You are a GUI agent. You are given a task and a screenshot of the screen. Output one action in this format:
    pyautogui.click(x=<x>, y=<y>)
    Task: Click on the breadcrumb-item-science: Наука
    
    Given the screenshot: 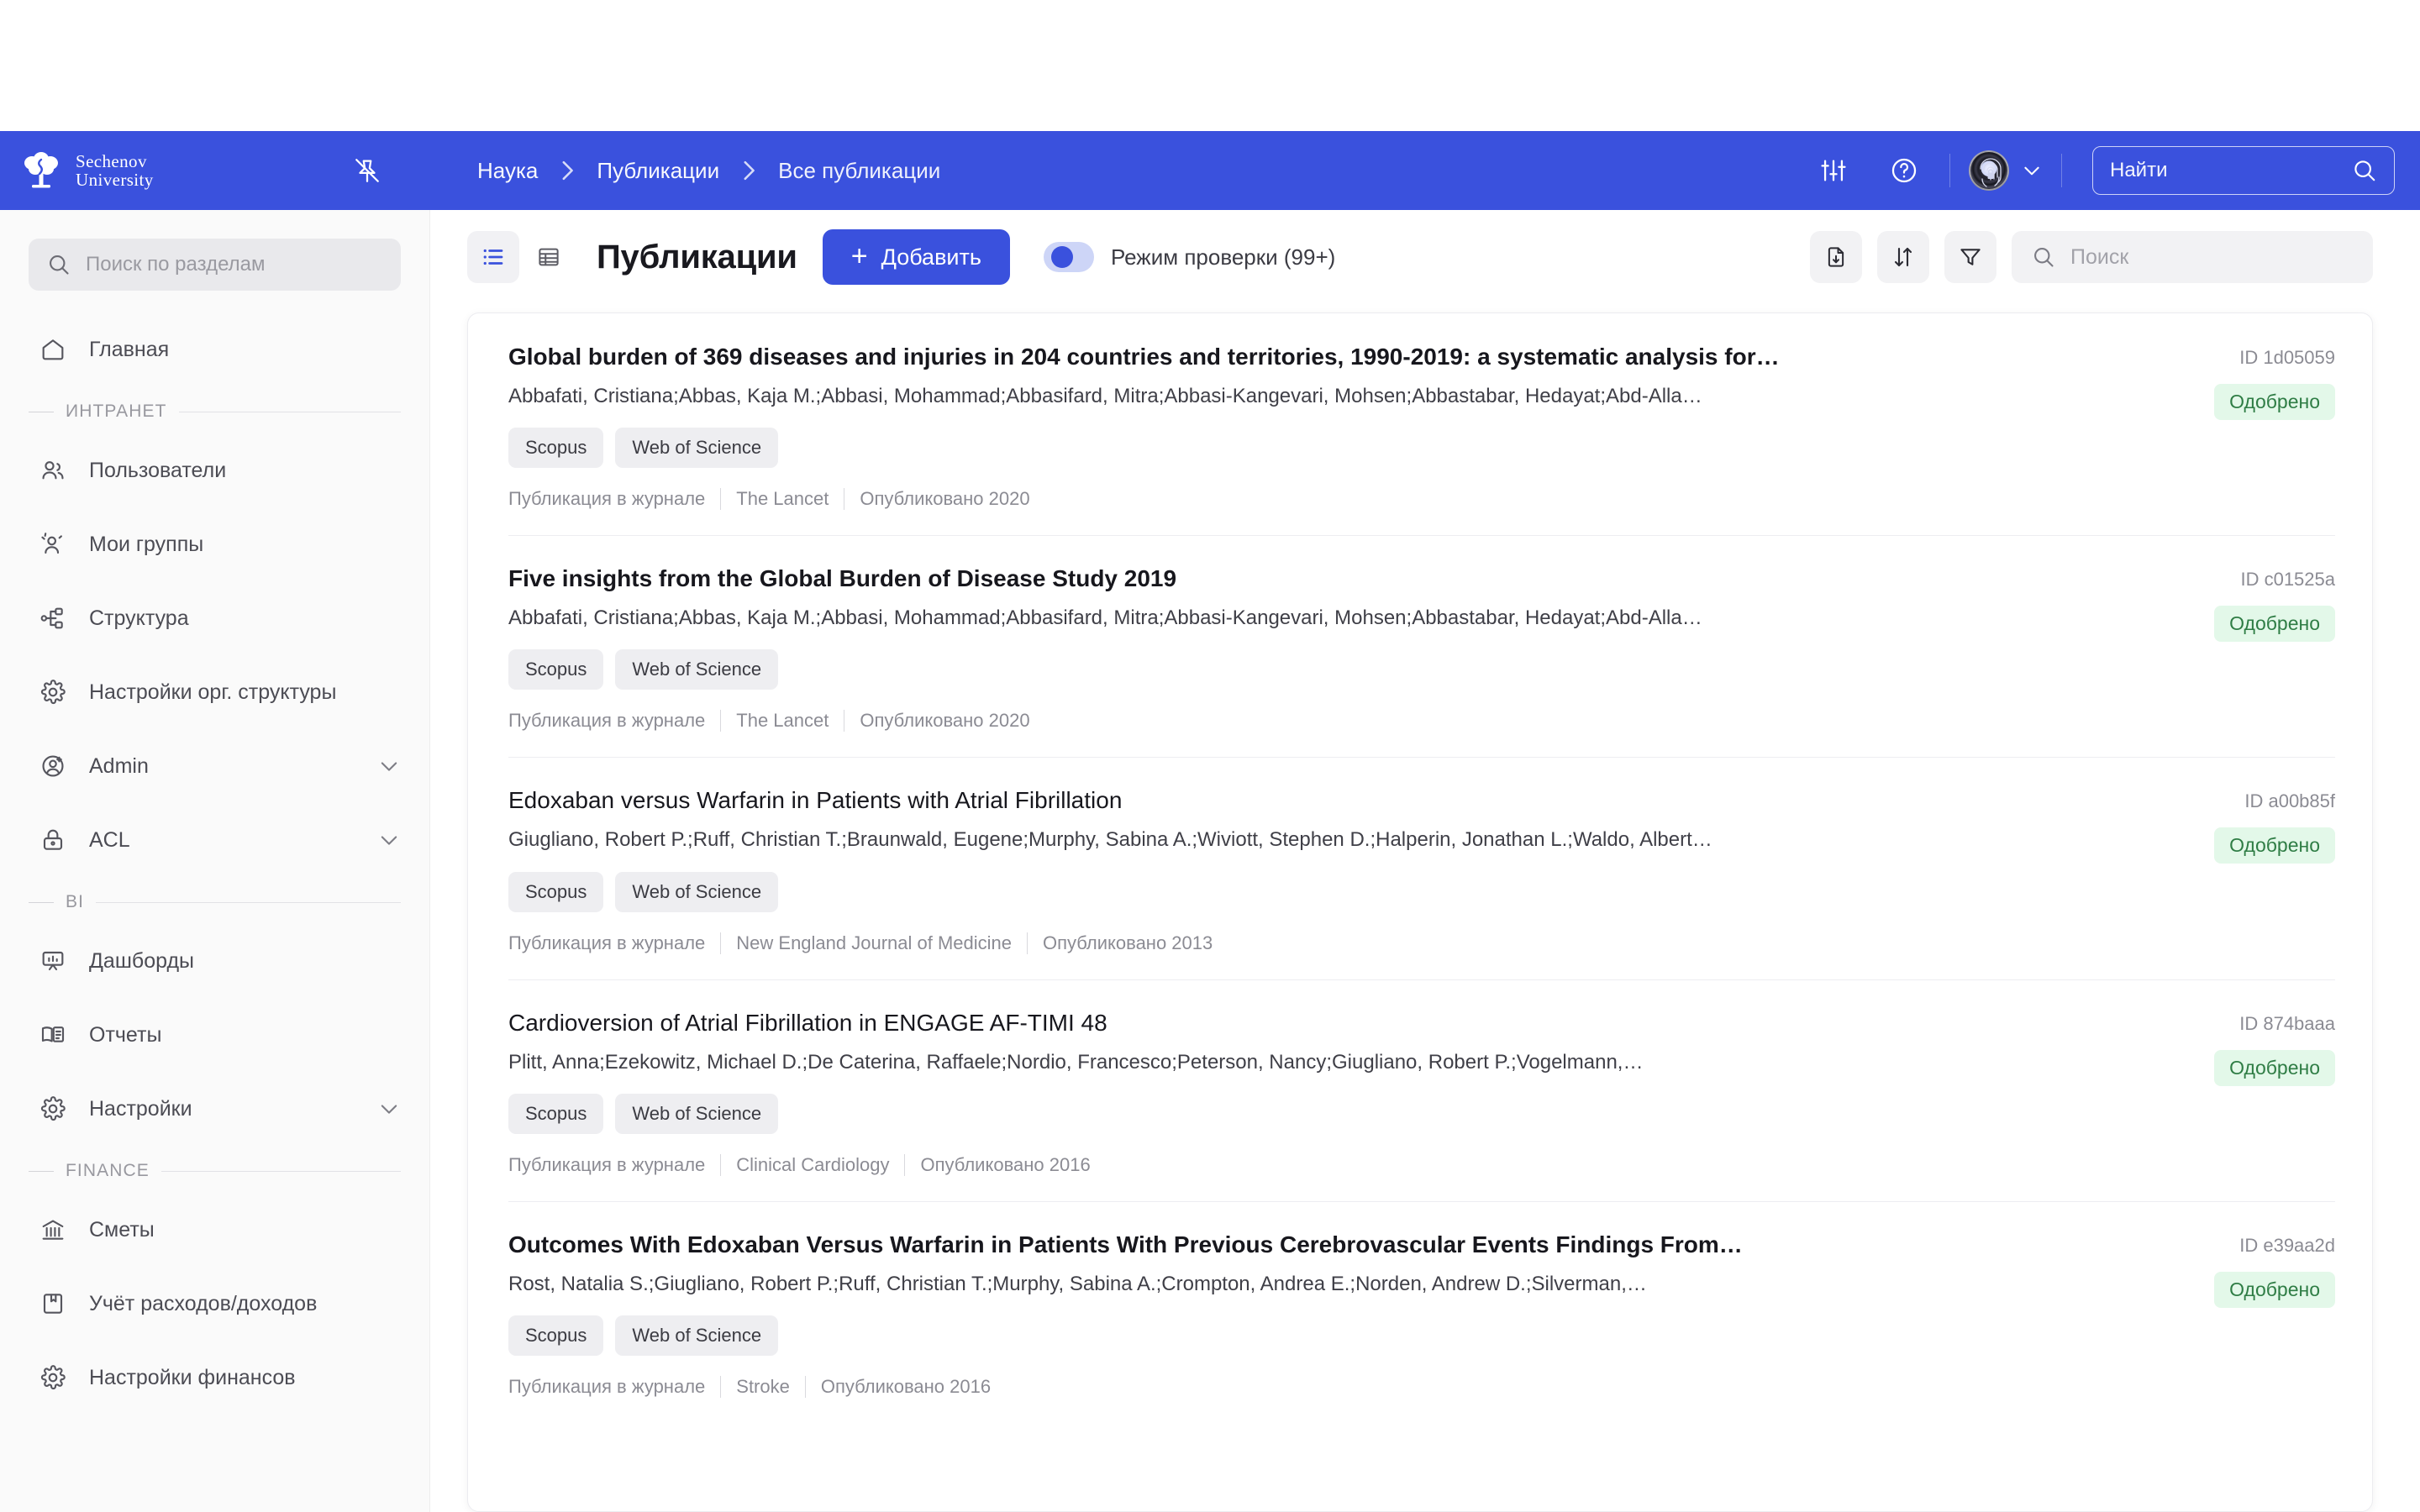 What is the action you would take?
    pyautogui.click(x=508, y=171)
    